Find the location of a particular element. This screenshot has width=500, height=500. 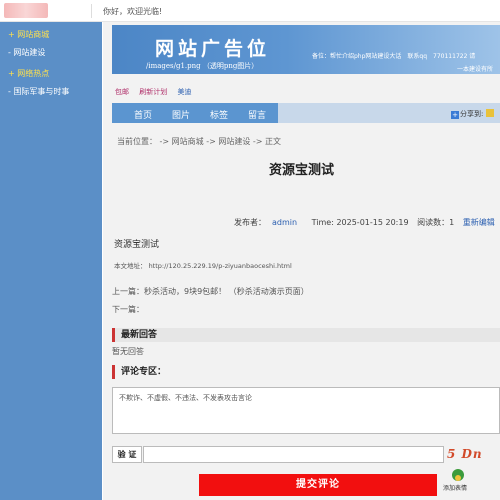

sidebar-item-website-building: - 网站建设 is located at coordinates (26, 52).